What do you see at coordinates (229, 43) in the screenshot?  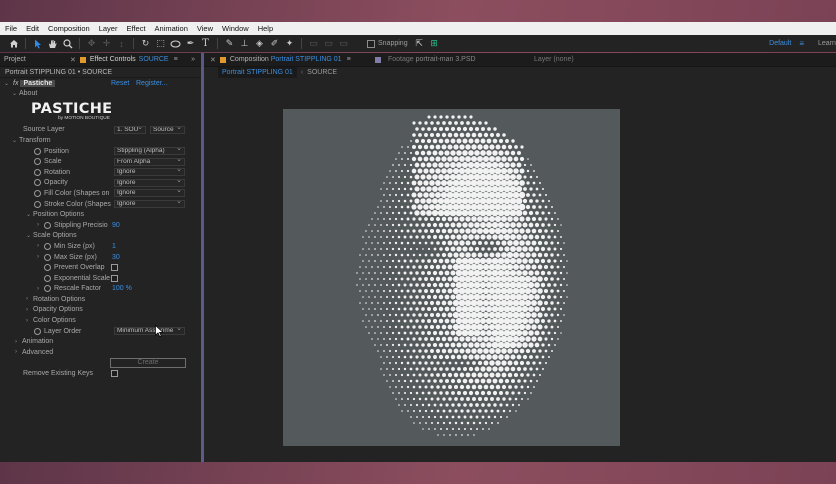 I see `brush-tool-icon: ✎` at bounding box center [229, 43].